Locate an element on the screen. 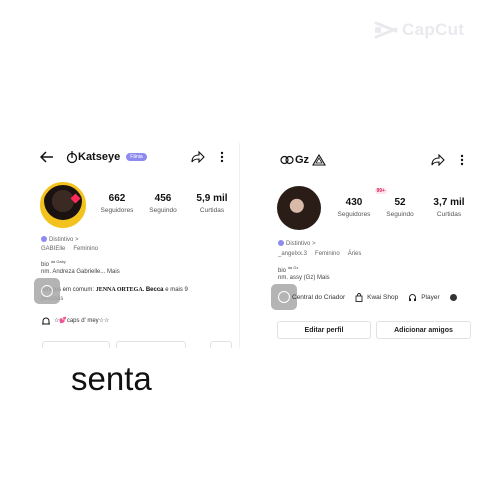  left-suggest-button is located at coordinates (221, 344).